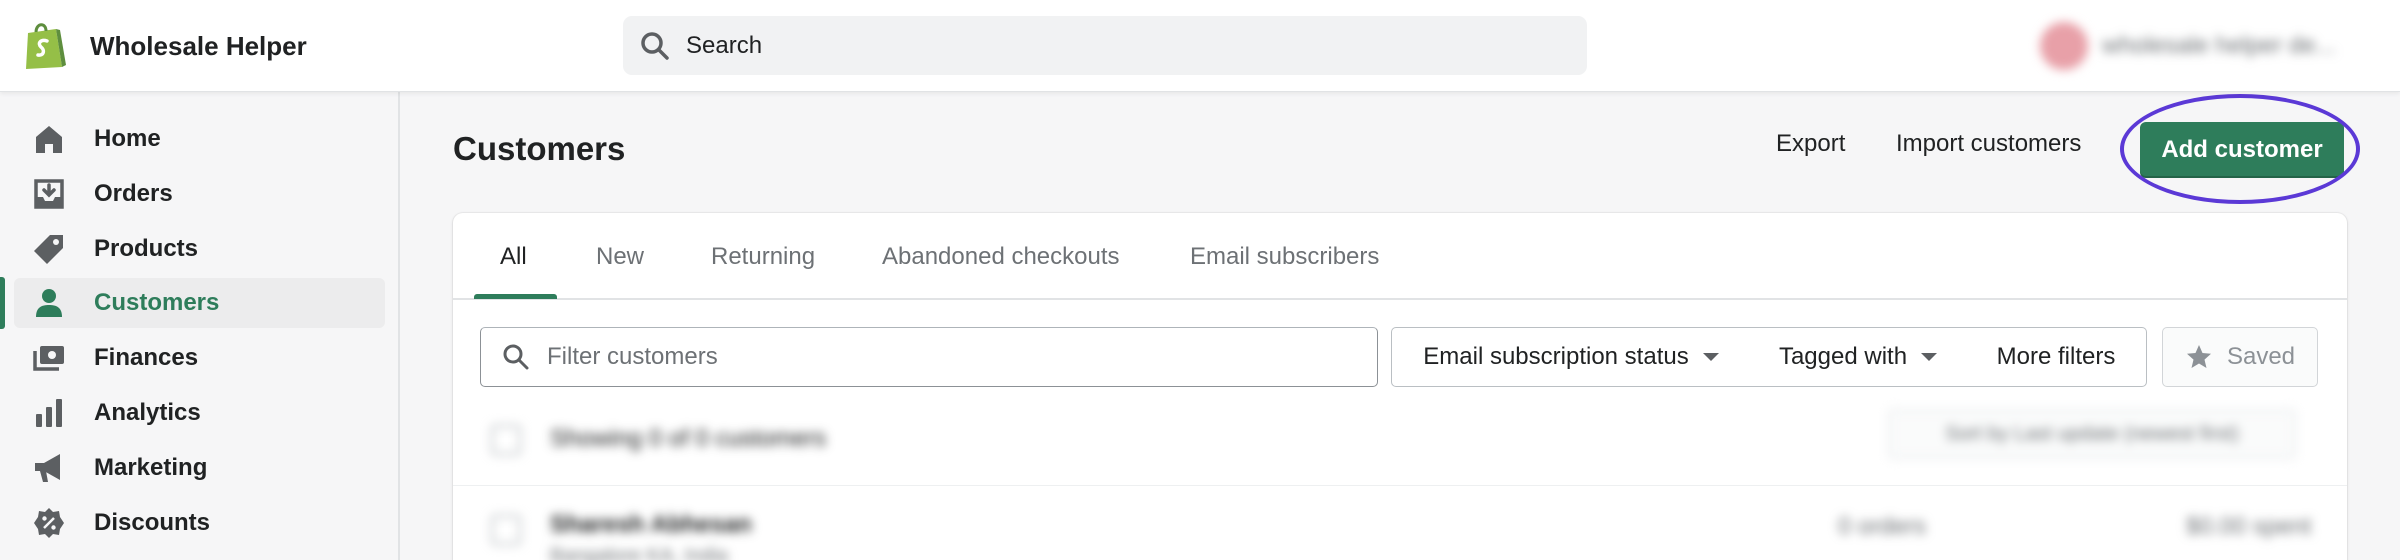 This screenshot has height=560, width=2400. Describe the element at coordinates (157, 302) in the screenshot. I see `sidebar-item-label: Customers` at that location.